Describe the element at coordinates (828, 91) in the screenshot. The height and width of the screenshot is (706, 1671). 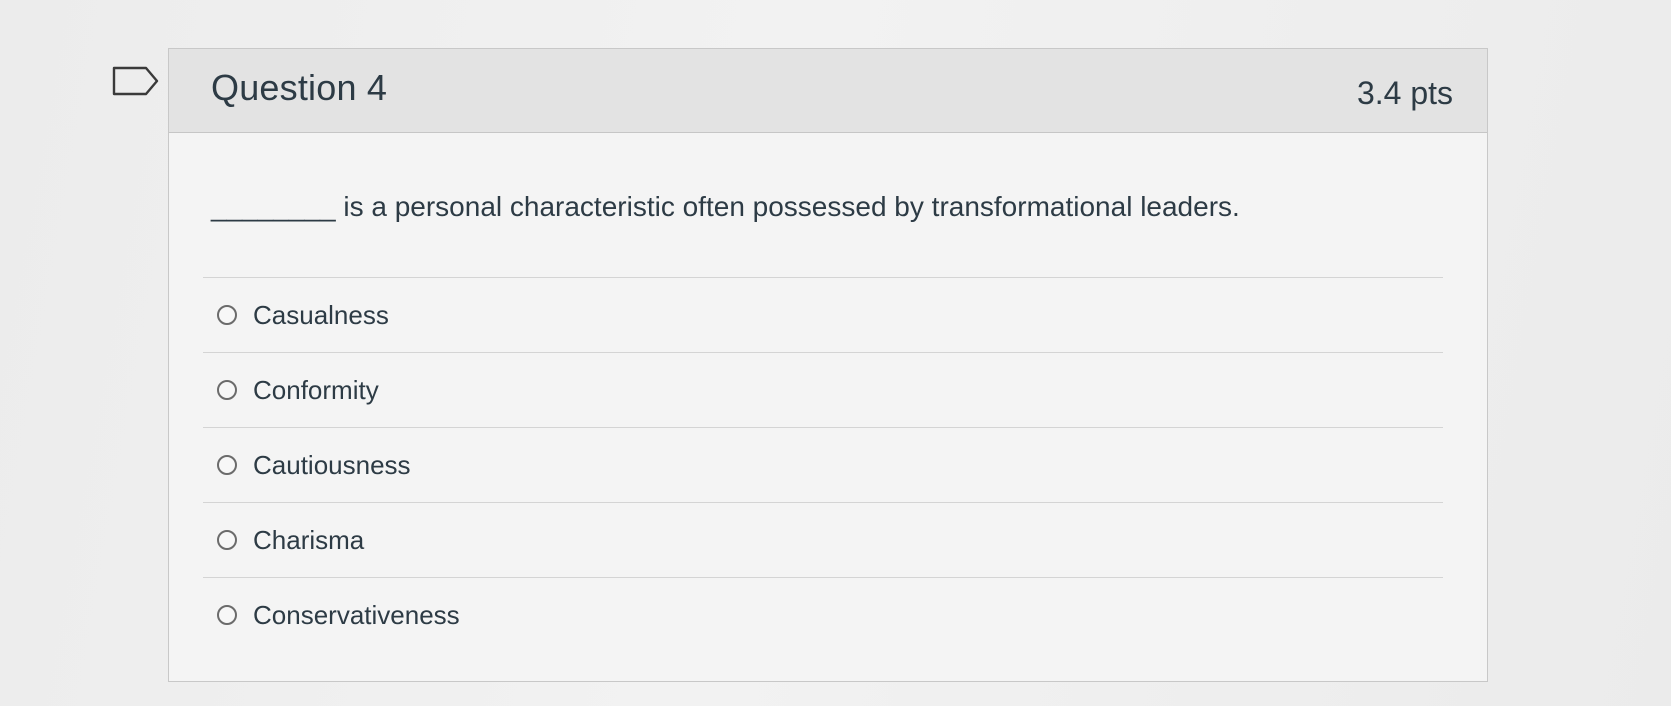
I see `question-header: Question 4 3.4 pts` at that location.